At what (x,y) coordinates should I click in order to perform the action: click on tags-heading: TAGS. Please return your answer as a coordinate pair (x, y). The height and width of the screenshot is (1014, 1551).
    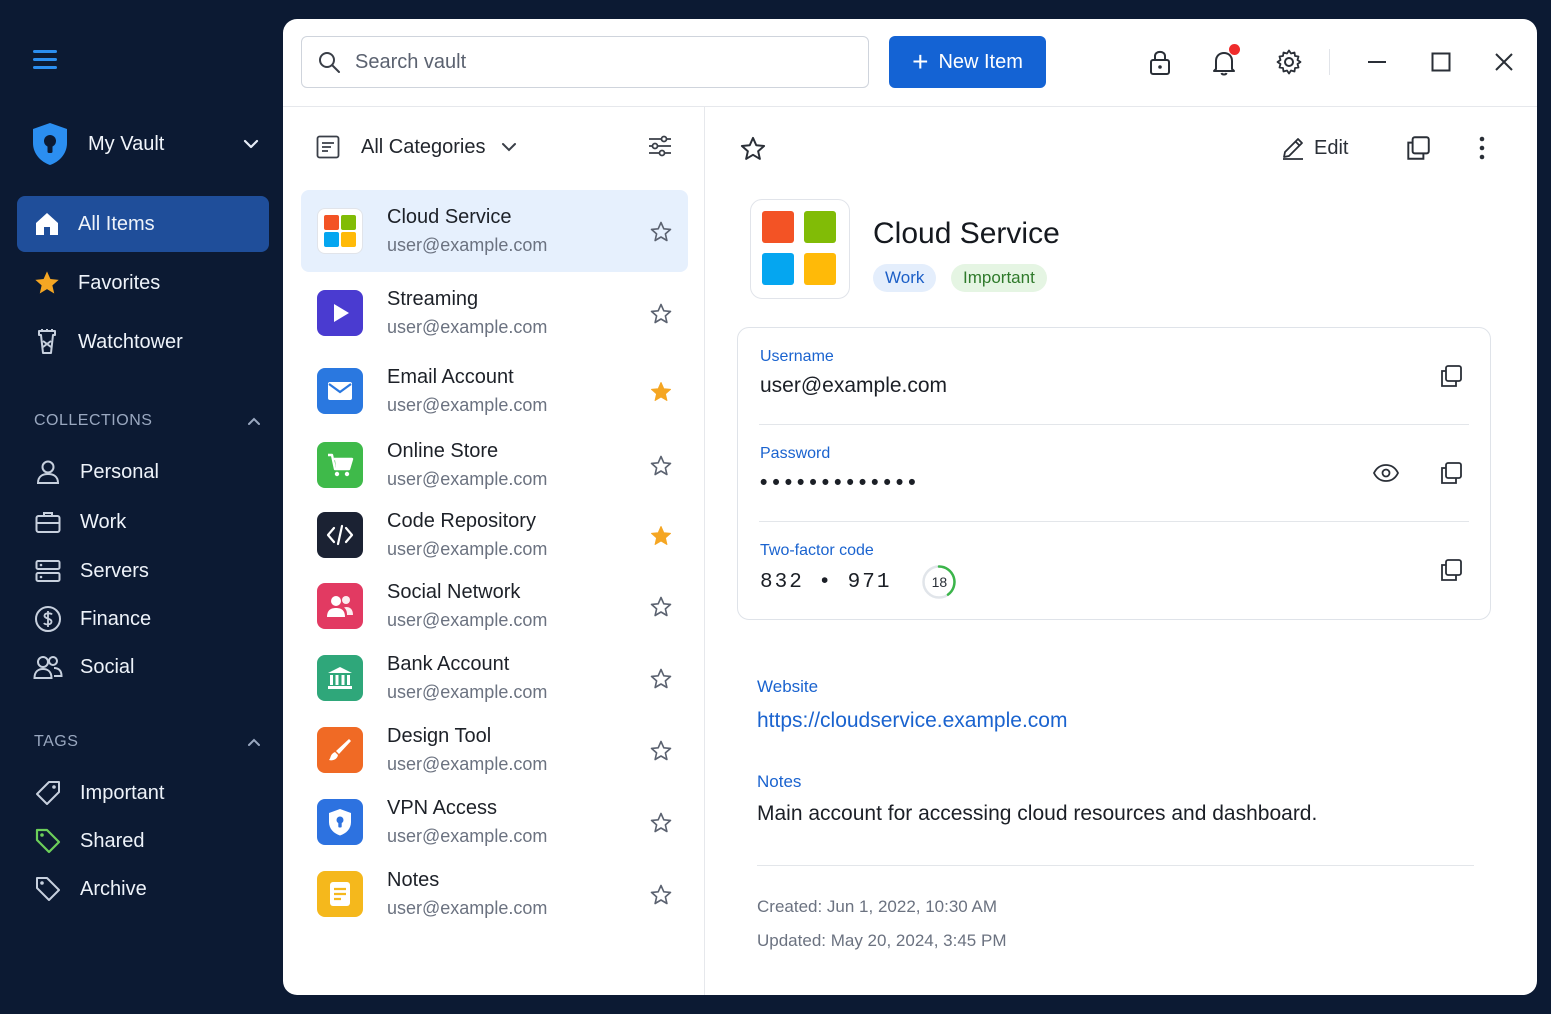
    Looking at the image, I should click on (148, 742).